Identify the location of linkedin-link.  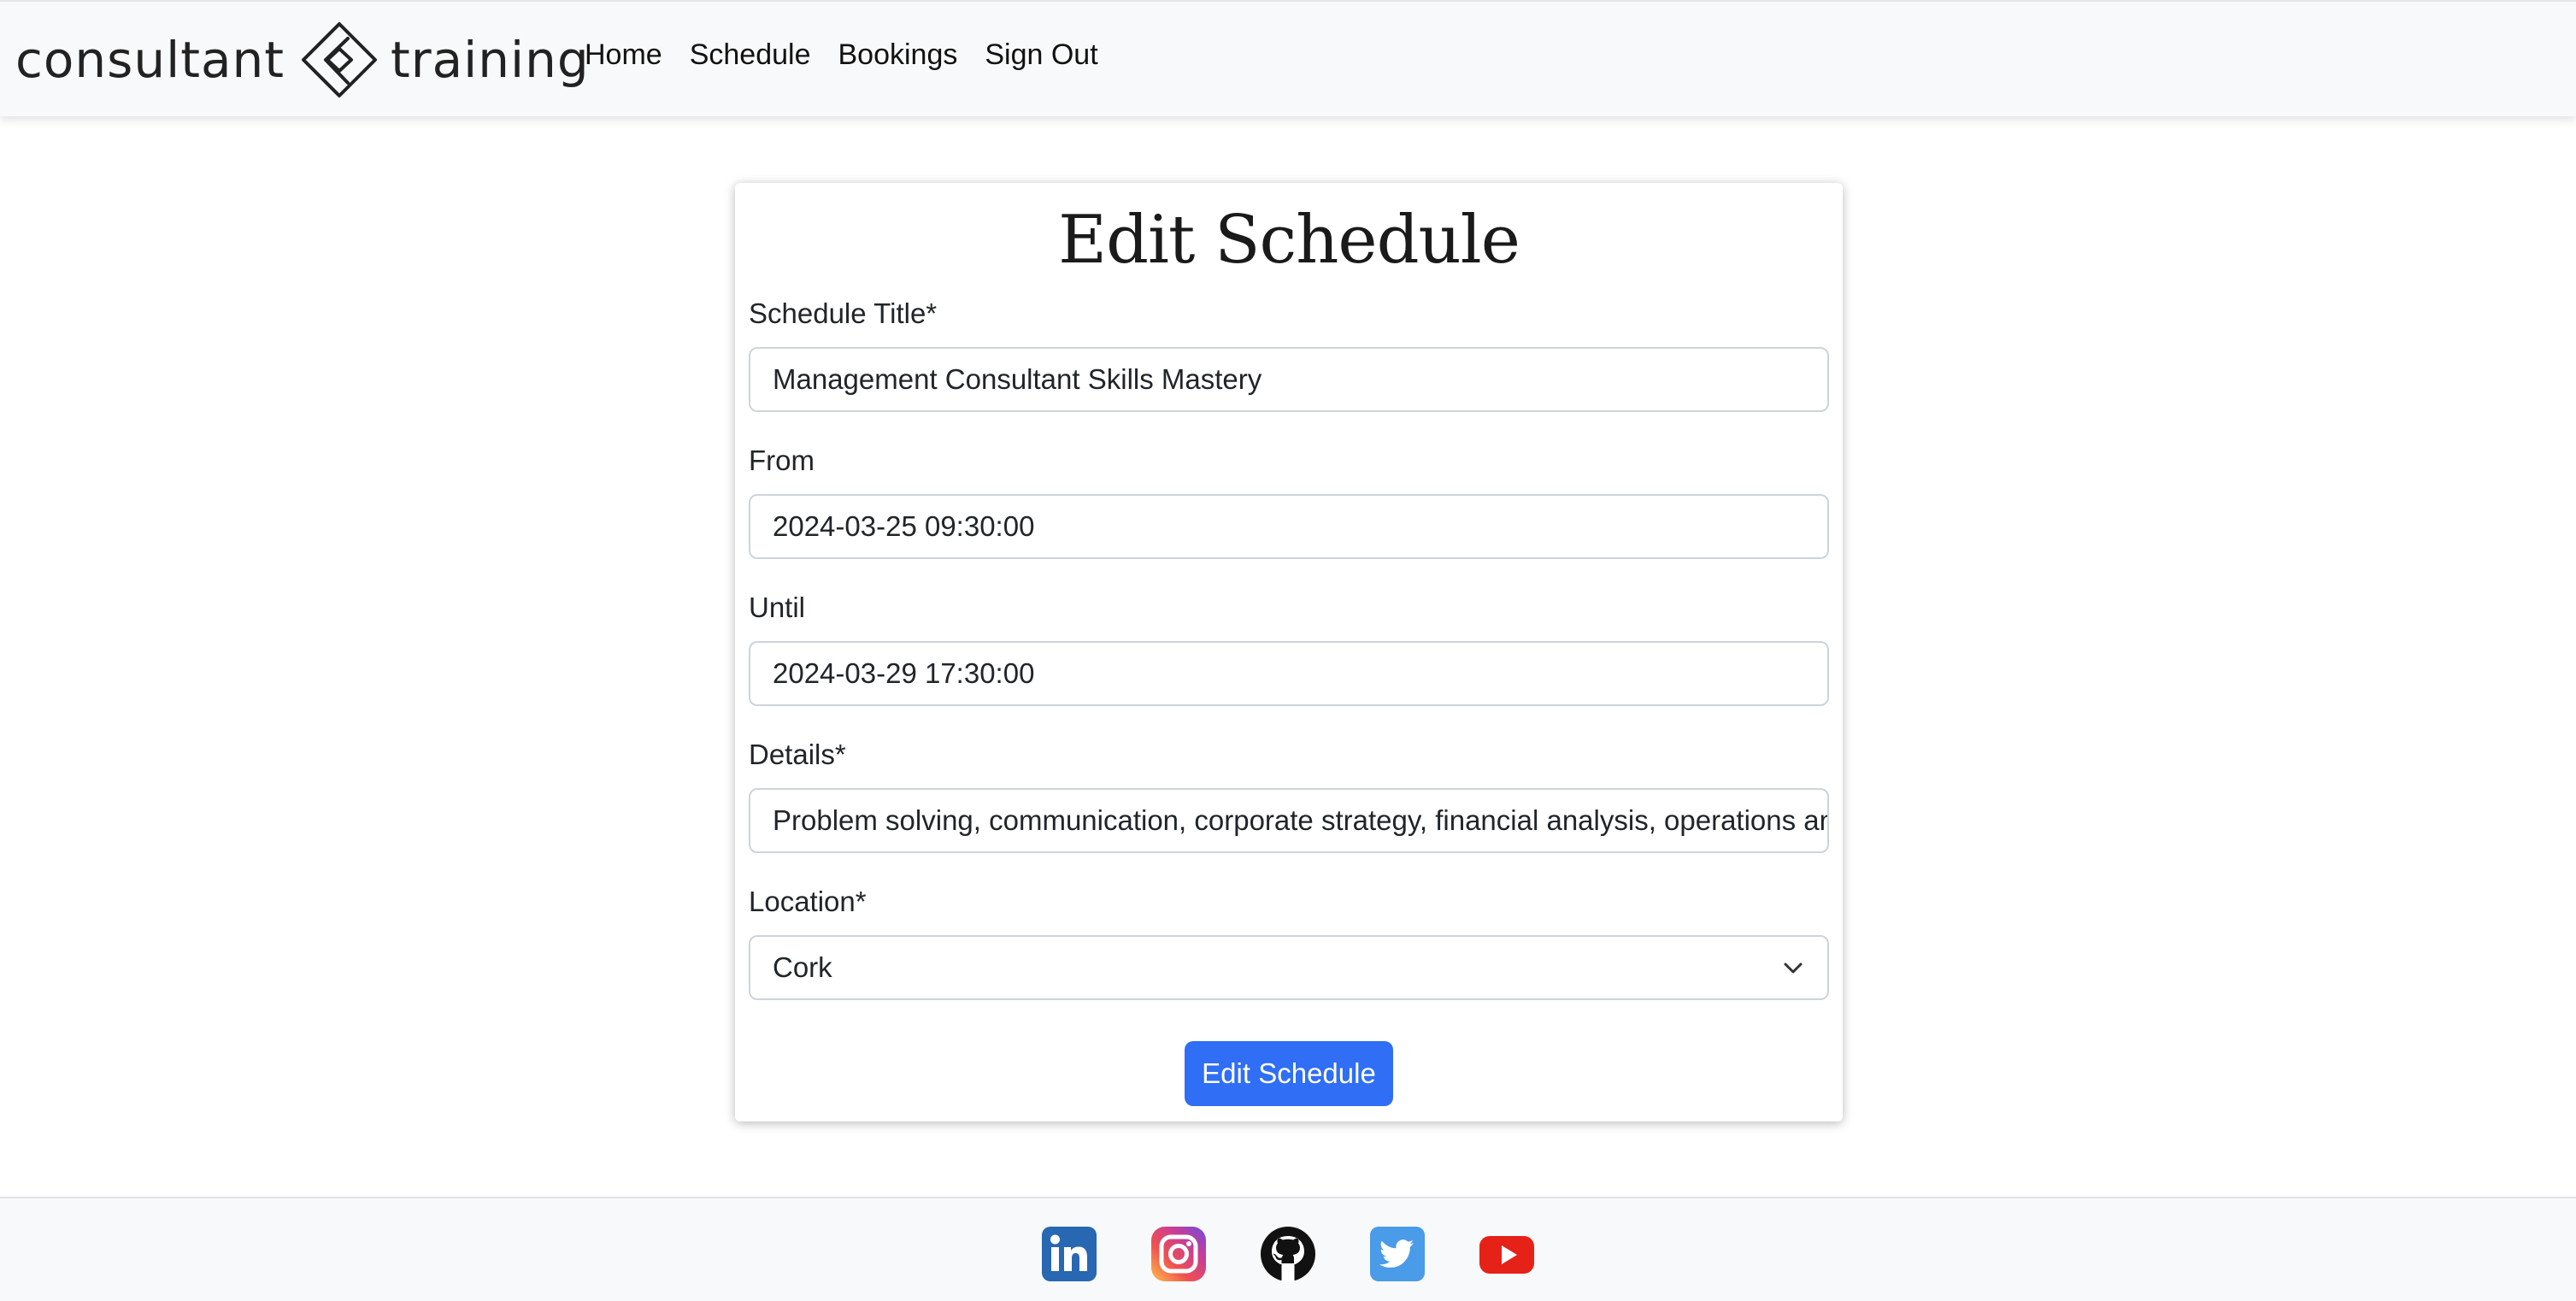
(1069, 1254).